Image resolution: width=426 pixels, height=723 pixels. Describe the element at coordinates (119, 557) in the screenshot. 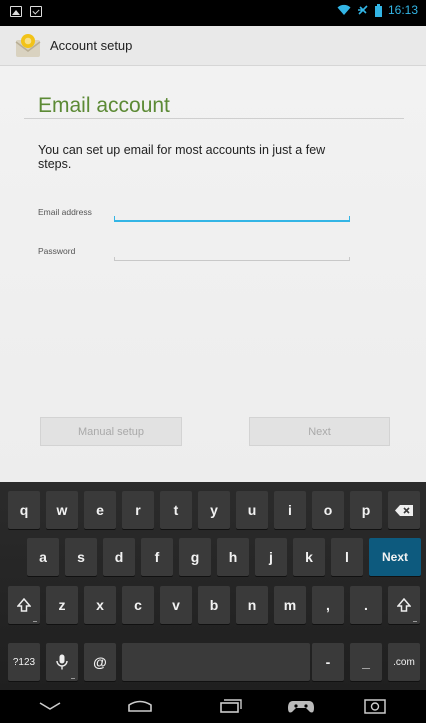

I see `key-d: d` at that location.